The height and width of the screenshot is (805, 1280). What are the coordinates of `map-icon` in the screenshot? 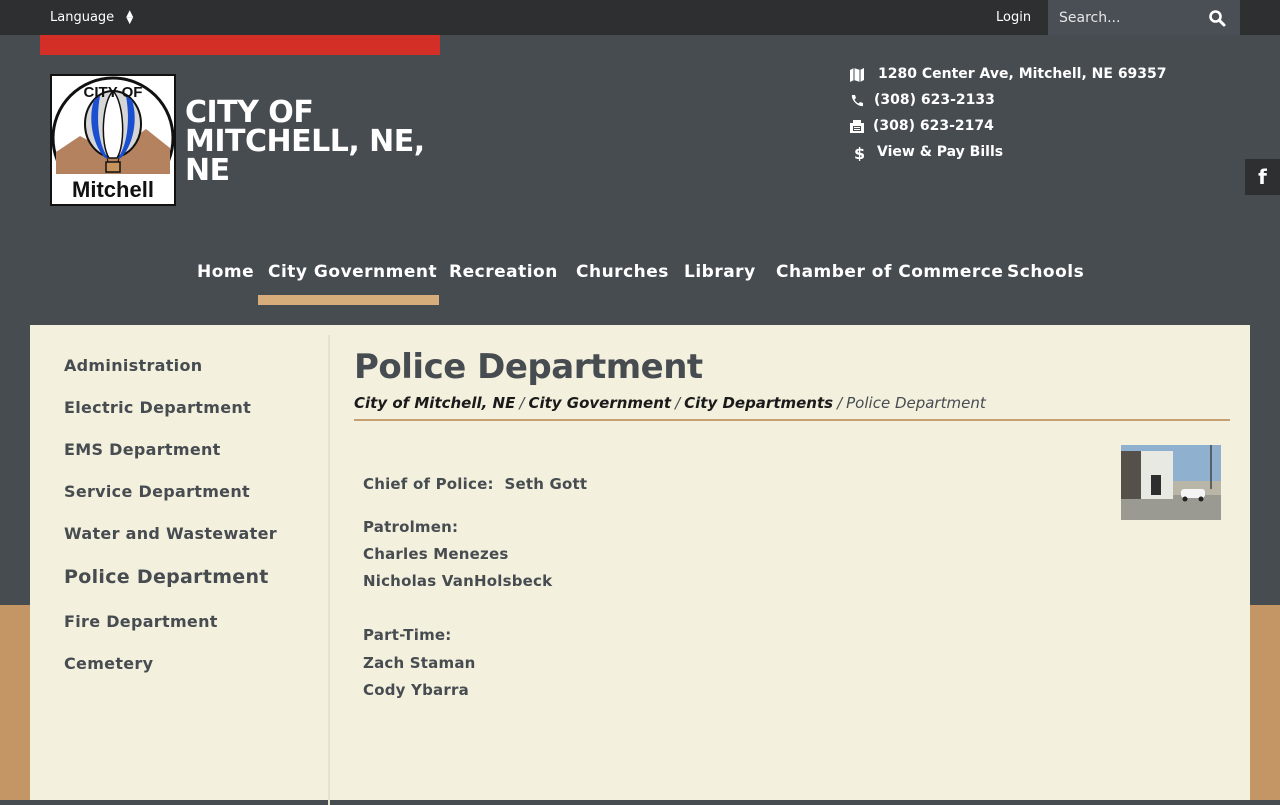 It's located at (857, 75).